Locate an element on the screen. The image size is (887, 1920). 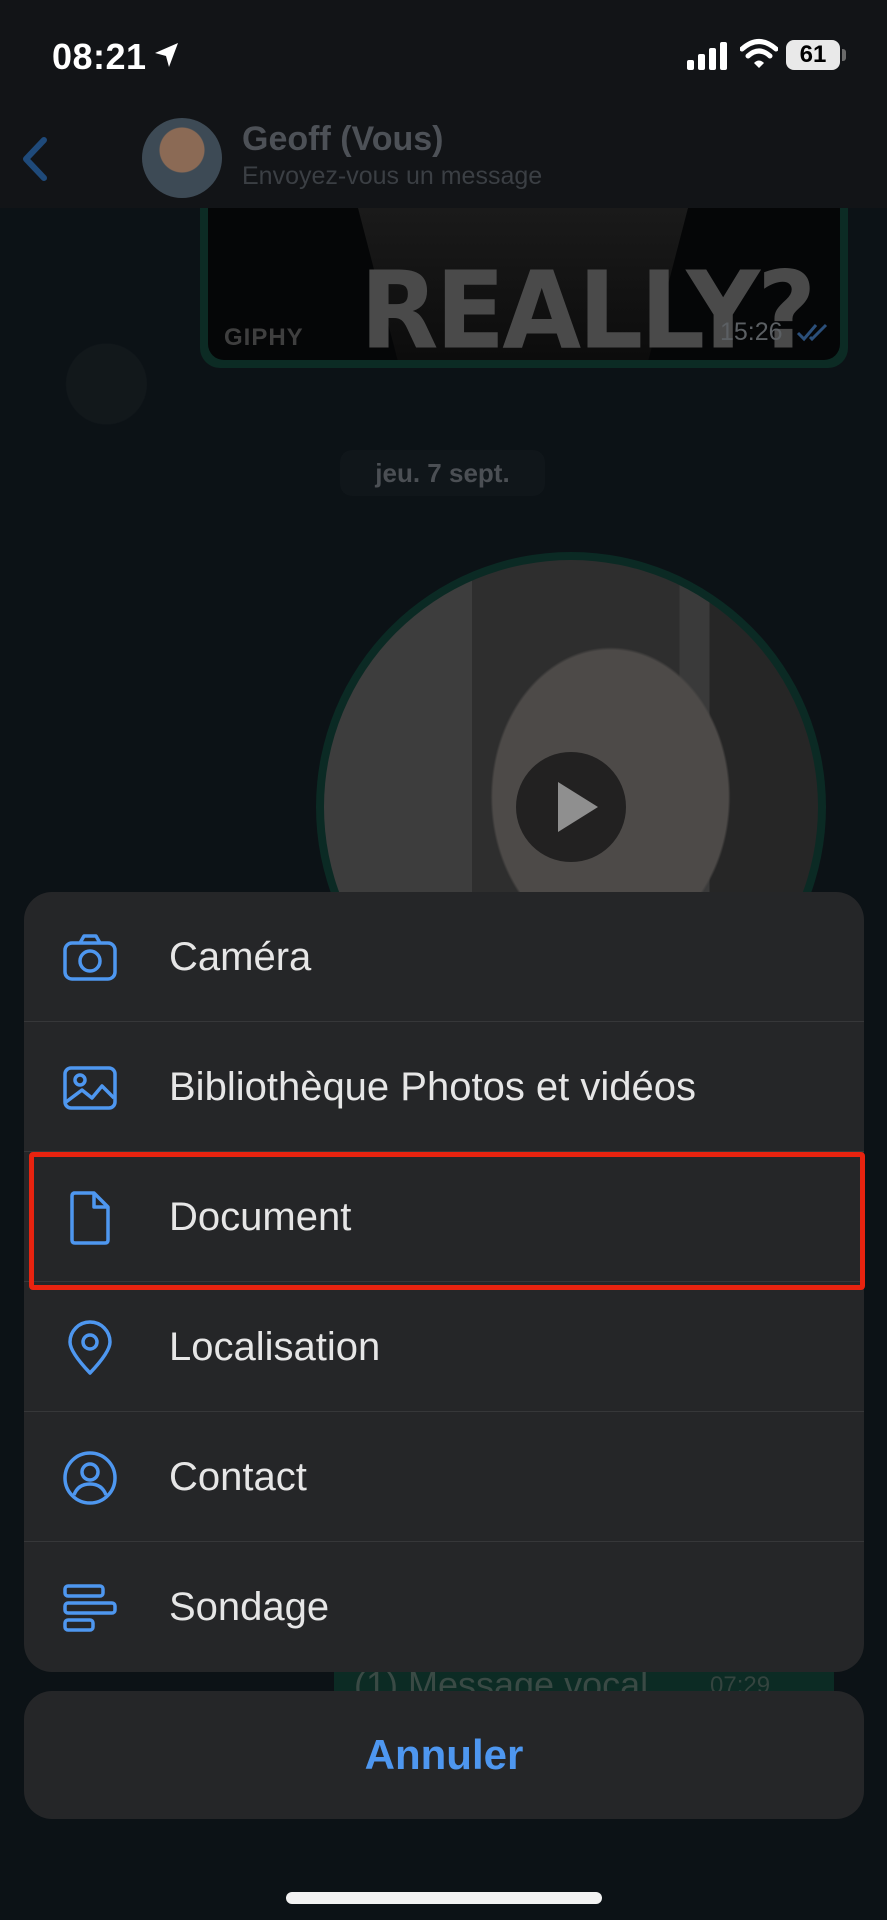
status-bar: 08:21 61 is located at coordinates (443, 56).